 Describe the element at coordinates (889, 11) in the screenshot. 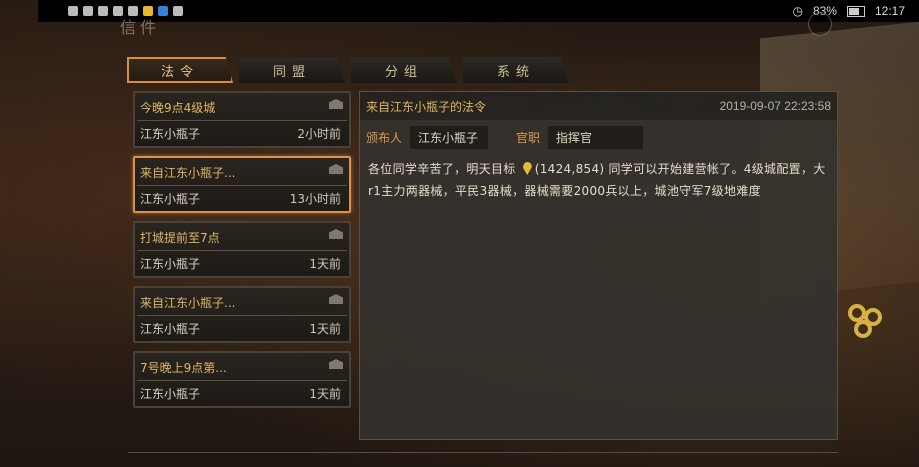

I see `clock: 12:17` at that location.